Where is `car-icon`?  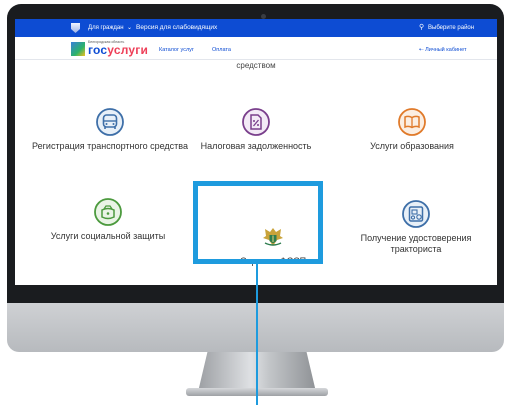 car-icon is located at coordinates (110, 122).